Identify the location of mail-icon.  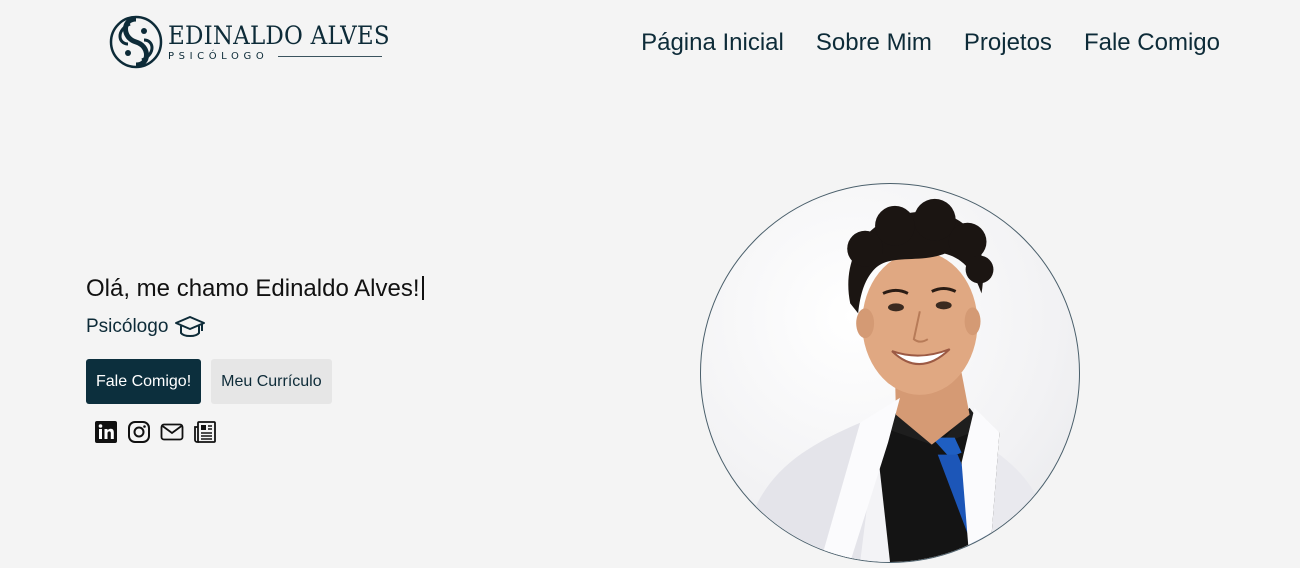
(172, 432).